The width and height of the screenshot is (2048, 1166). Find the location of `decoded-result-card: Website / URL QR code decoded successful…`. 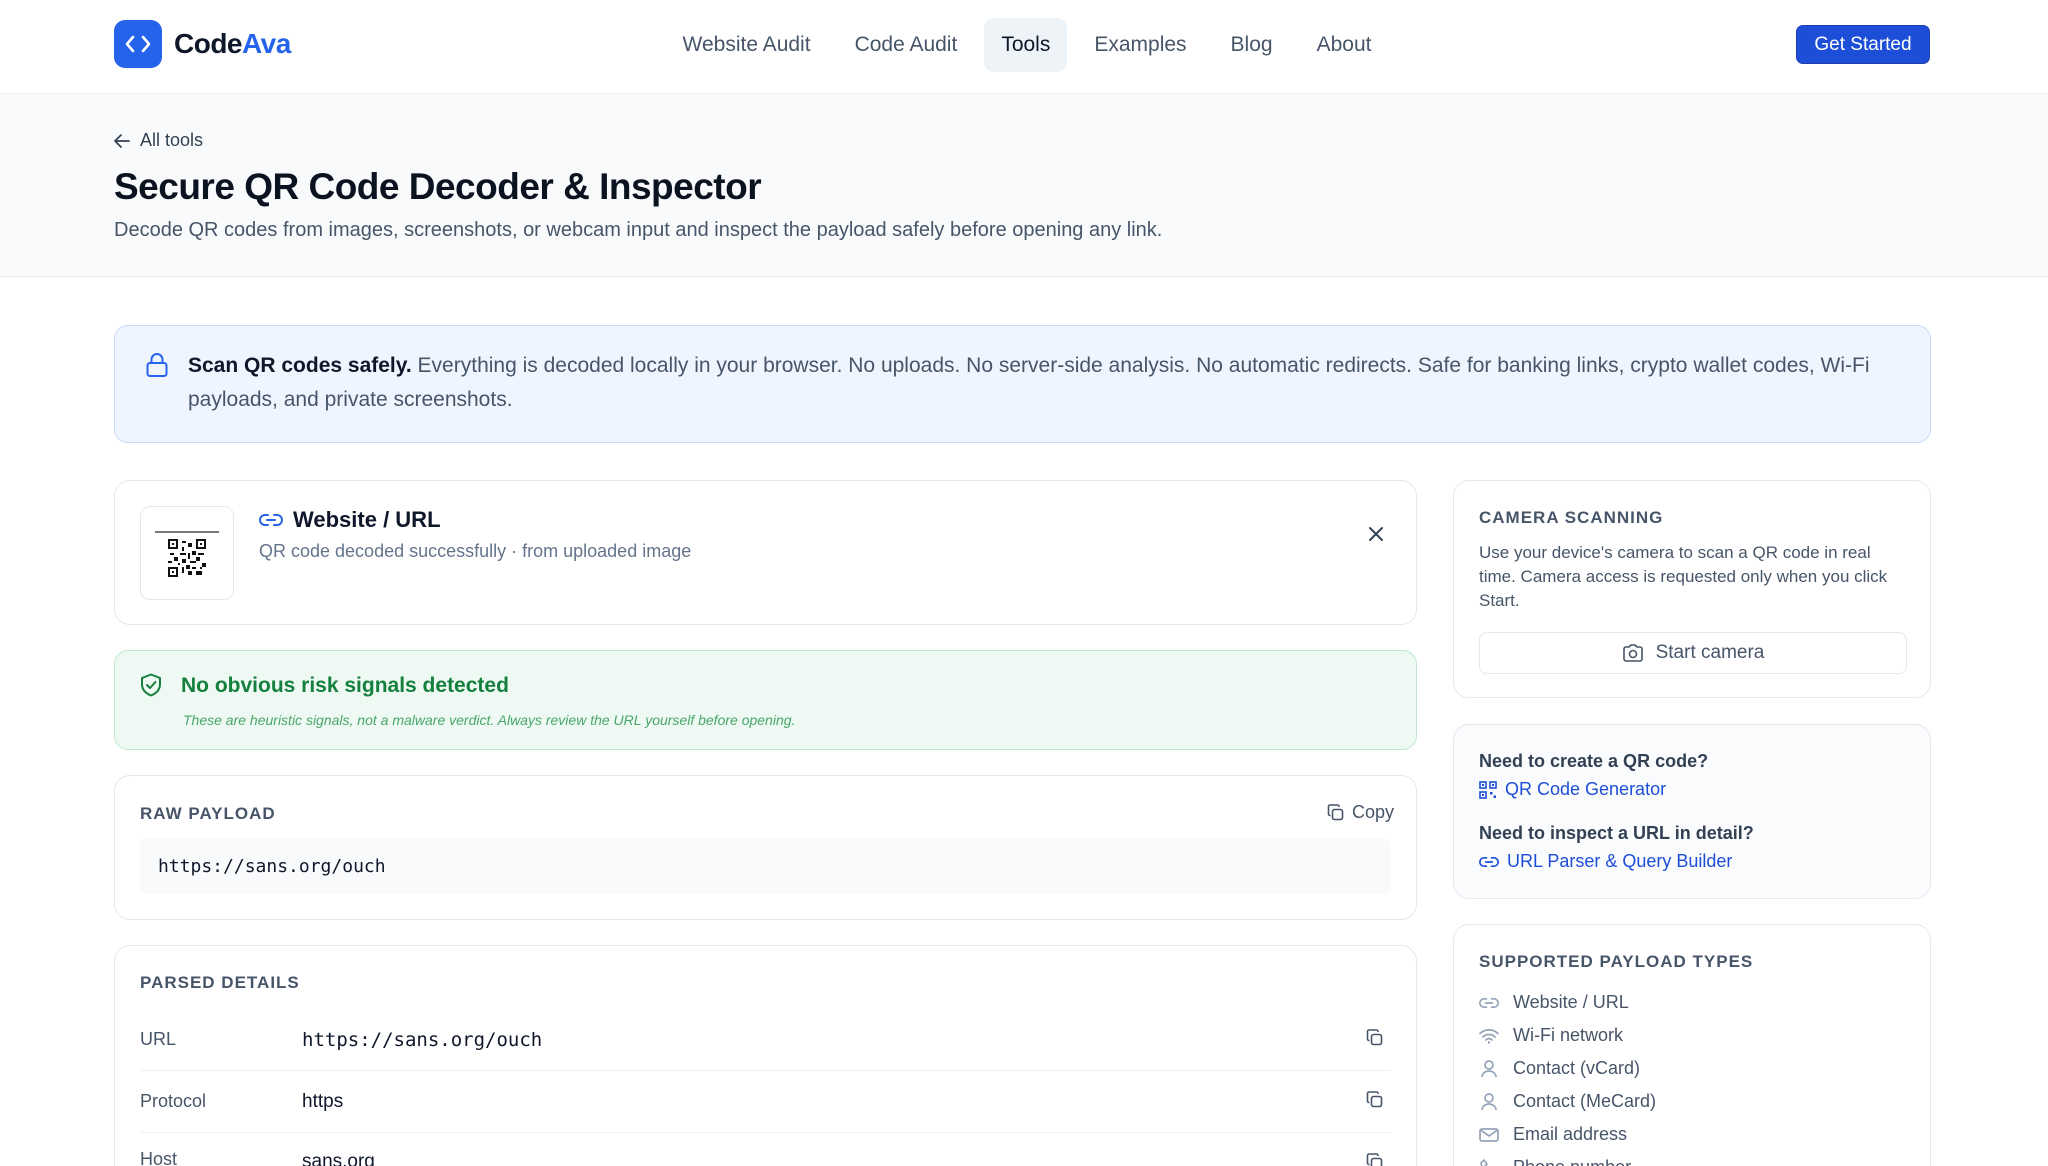

decoded-result-card: Website / URL QR code decoded successful… is located at coordinates (765, 552).